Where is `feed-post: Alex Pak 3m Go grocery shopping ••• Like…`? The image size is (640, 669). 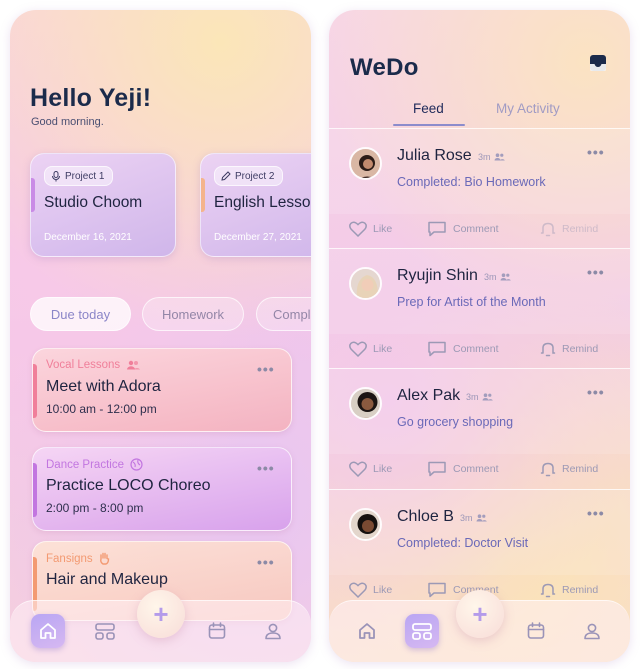
feed-post: Alex Pak 3m Go grocery shopping ••• Like… is located at coordinates (479, 428).